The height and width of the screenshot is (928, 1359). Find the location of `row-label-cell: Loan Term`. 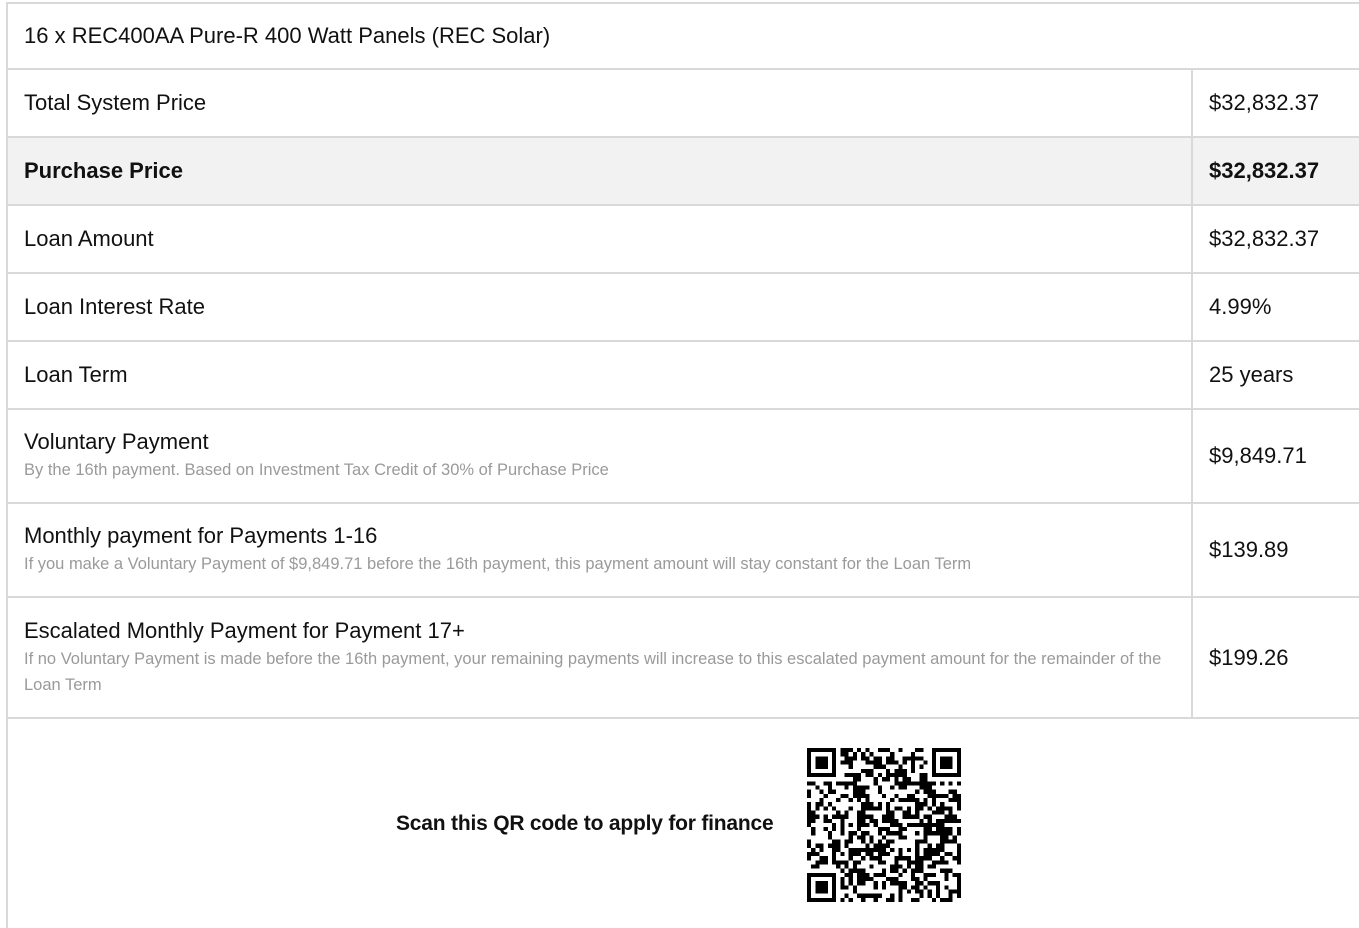

row-label-cell: Loan Term is located at coordinates (600, 375).